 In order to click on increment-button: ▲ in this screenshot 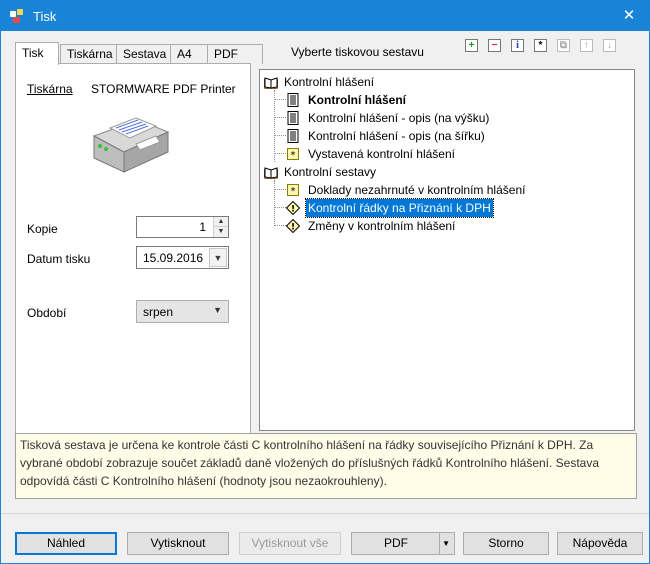, I will do `click(221, 222)`.